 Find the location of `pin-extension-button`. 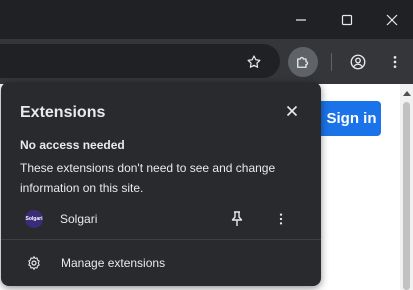

pin-extension-button is located at coordinates (237, 219).